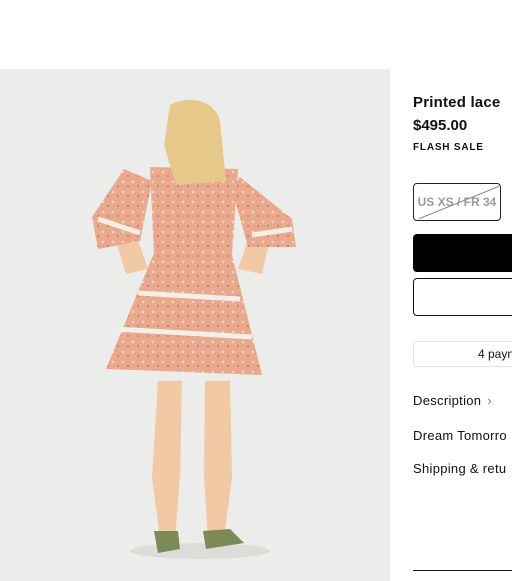  What do you see at coordinates (462, 354) in the screenshot?
I see `installment-payments-box: 4 payn` at bounding box center [462, 354].